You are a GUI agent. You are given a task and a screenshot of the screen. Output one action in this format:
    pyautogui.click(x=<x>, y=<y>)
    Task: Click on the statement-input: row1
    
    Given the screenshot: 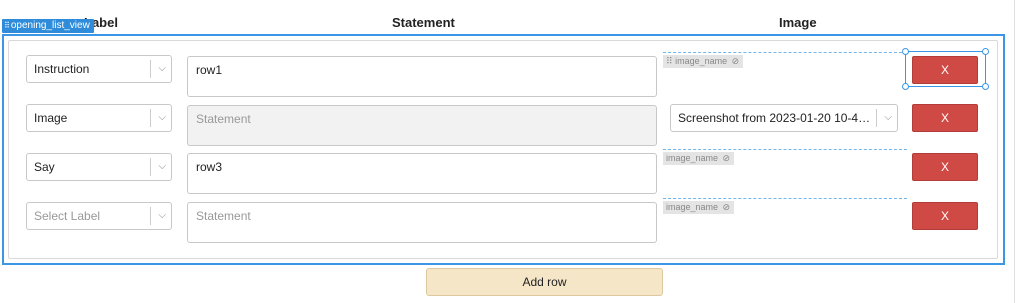 What is the action you would take?
    pyautogui.click(x=422, y=76)
    